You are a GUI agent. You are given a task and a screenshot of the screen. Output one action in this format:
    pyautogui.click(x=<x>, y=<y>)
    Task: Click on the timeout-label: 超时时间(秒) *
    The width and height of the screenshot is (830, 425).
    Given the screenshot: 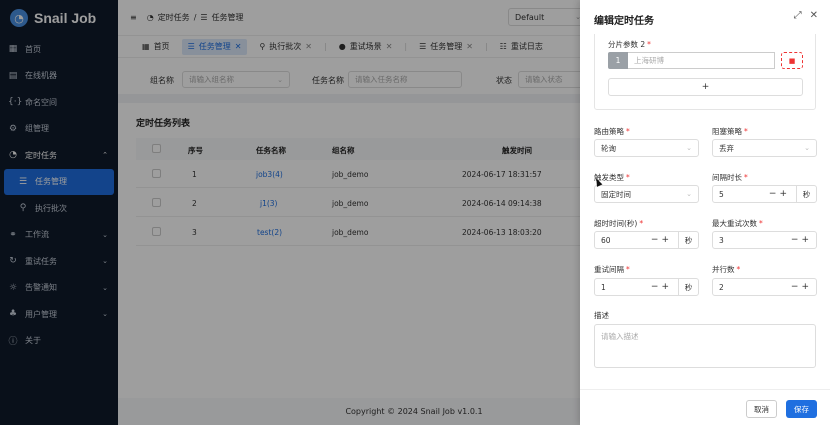 What is the action you would take?
    pyautogui.click(x=619, y=223)
    